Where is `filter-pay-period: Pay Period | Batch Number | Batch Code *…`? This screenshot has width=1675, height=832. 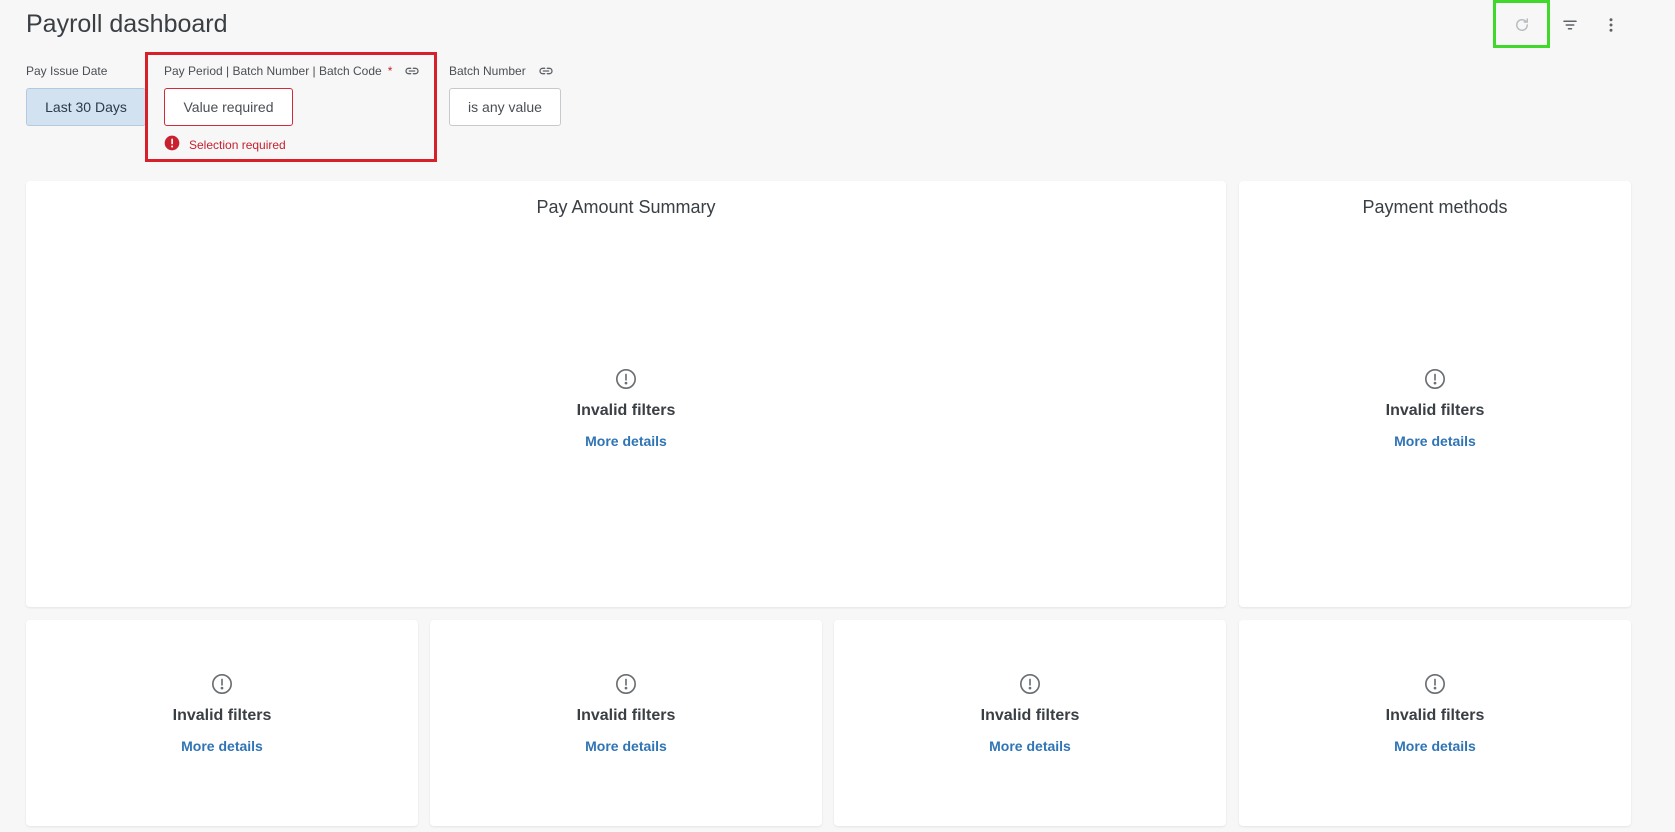
filter-pay-period: Pay Period | Batch Number | Batch Code *… is located at coordinates (292, 108).